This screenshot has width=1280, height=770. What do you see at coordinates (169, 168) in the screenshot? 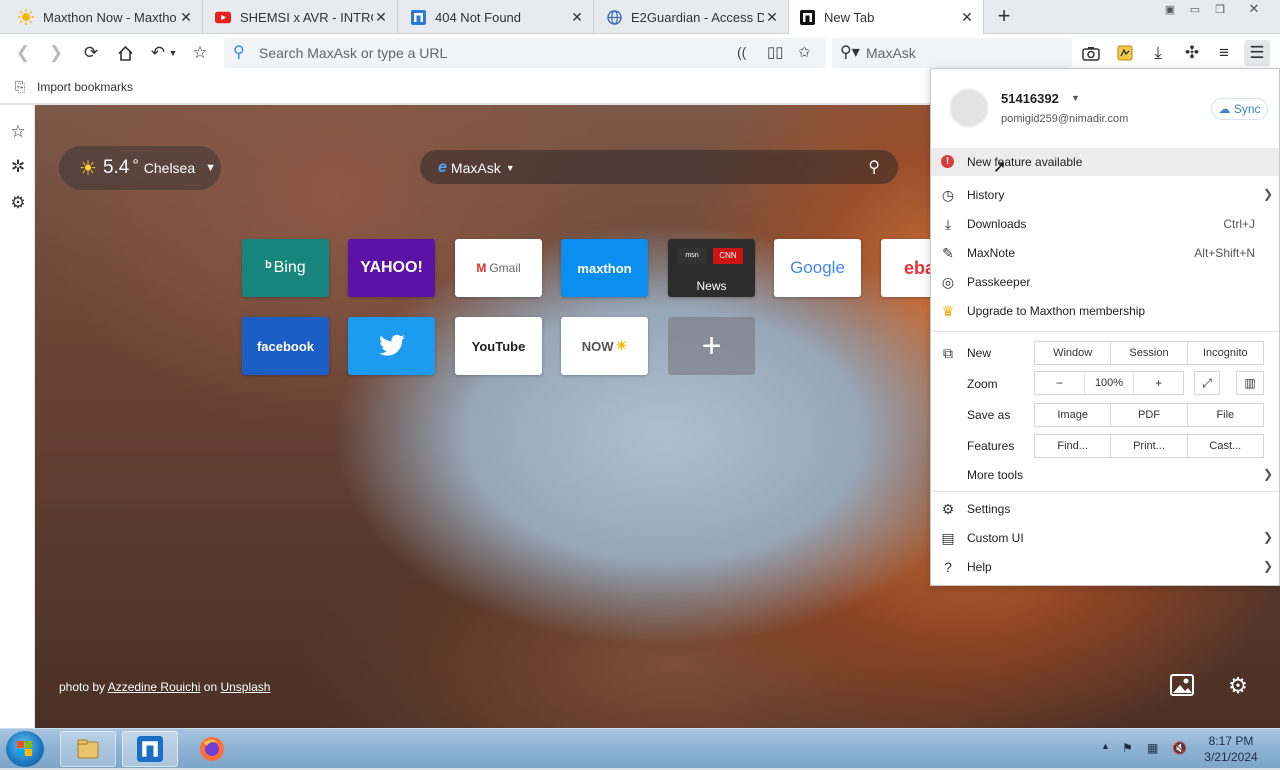
I see `weather-city: Chelsea` at bounding box center [169, 168].